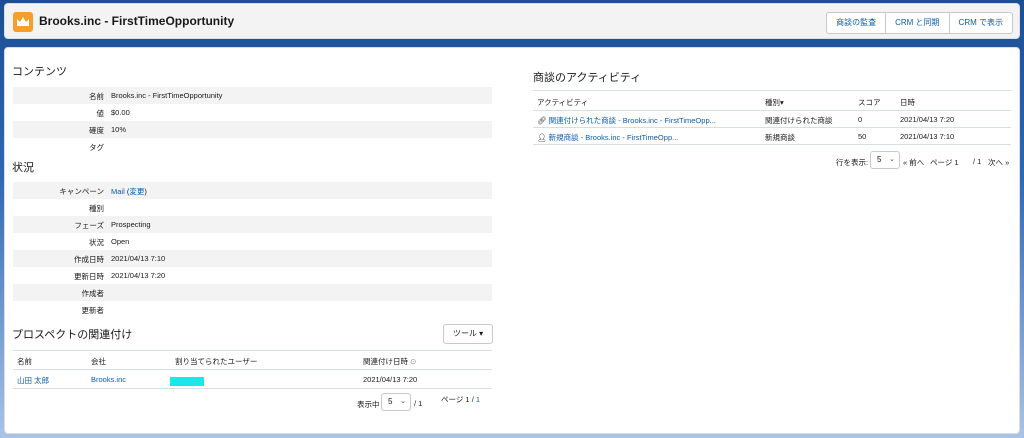 This screenshot has width=1024, height=438. What do you see at coordinates (33, 380) in the screenshot?
I see `prospect-name-link: 山田 太郎` at bounding box center [33, 380].